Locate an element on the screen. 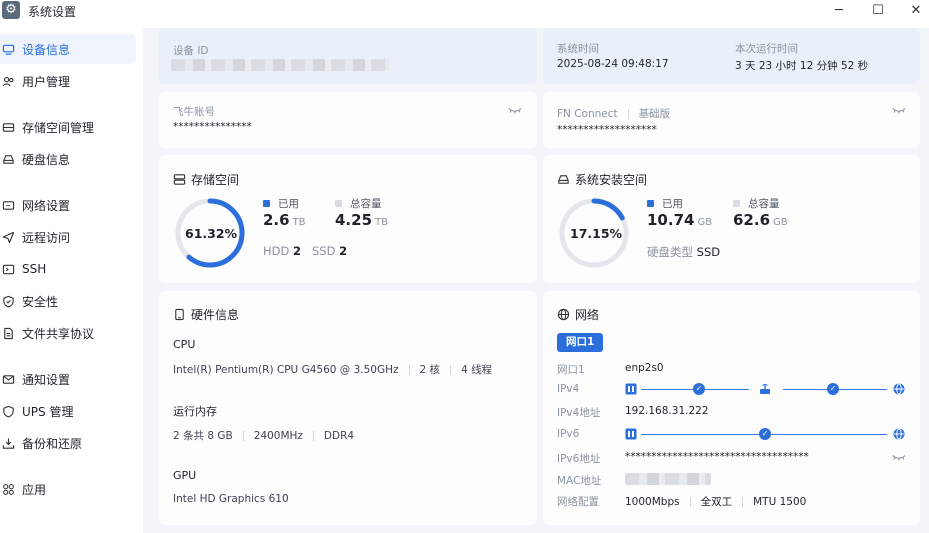 This screenshot has width=929, height=533. sidebar-item-label: 远程访问 is located at coordinates (46, 237).